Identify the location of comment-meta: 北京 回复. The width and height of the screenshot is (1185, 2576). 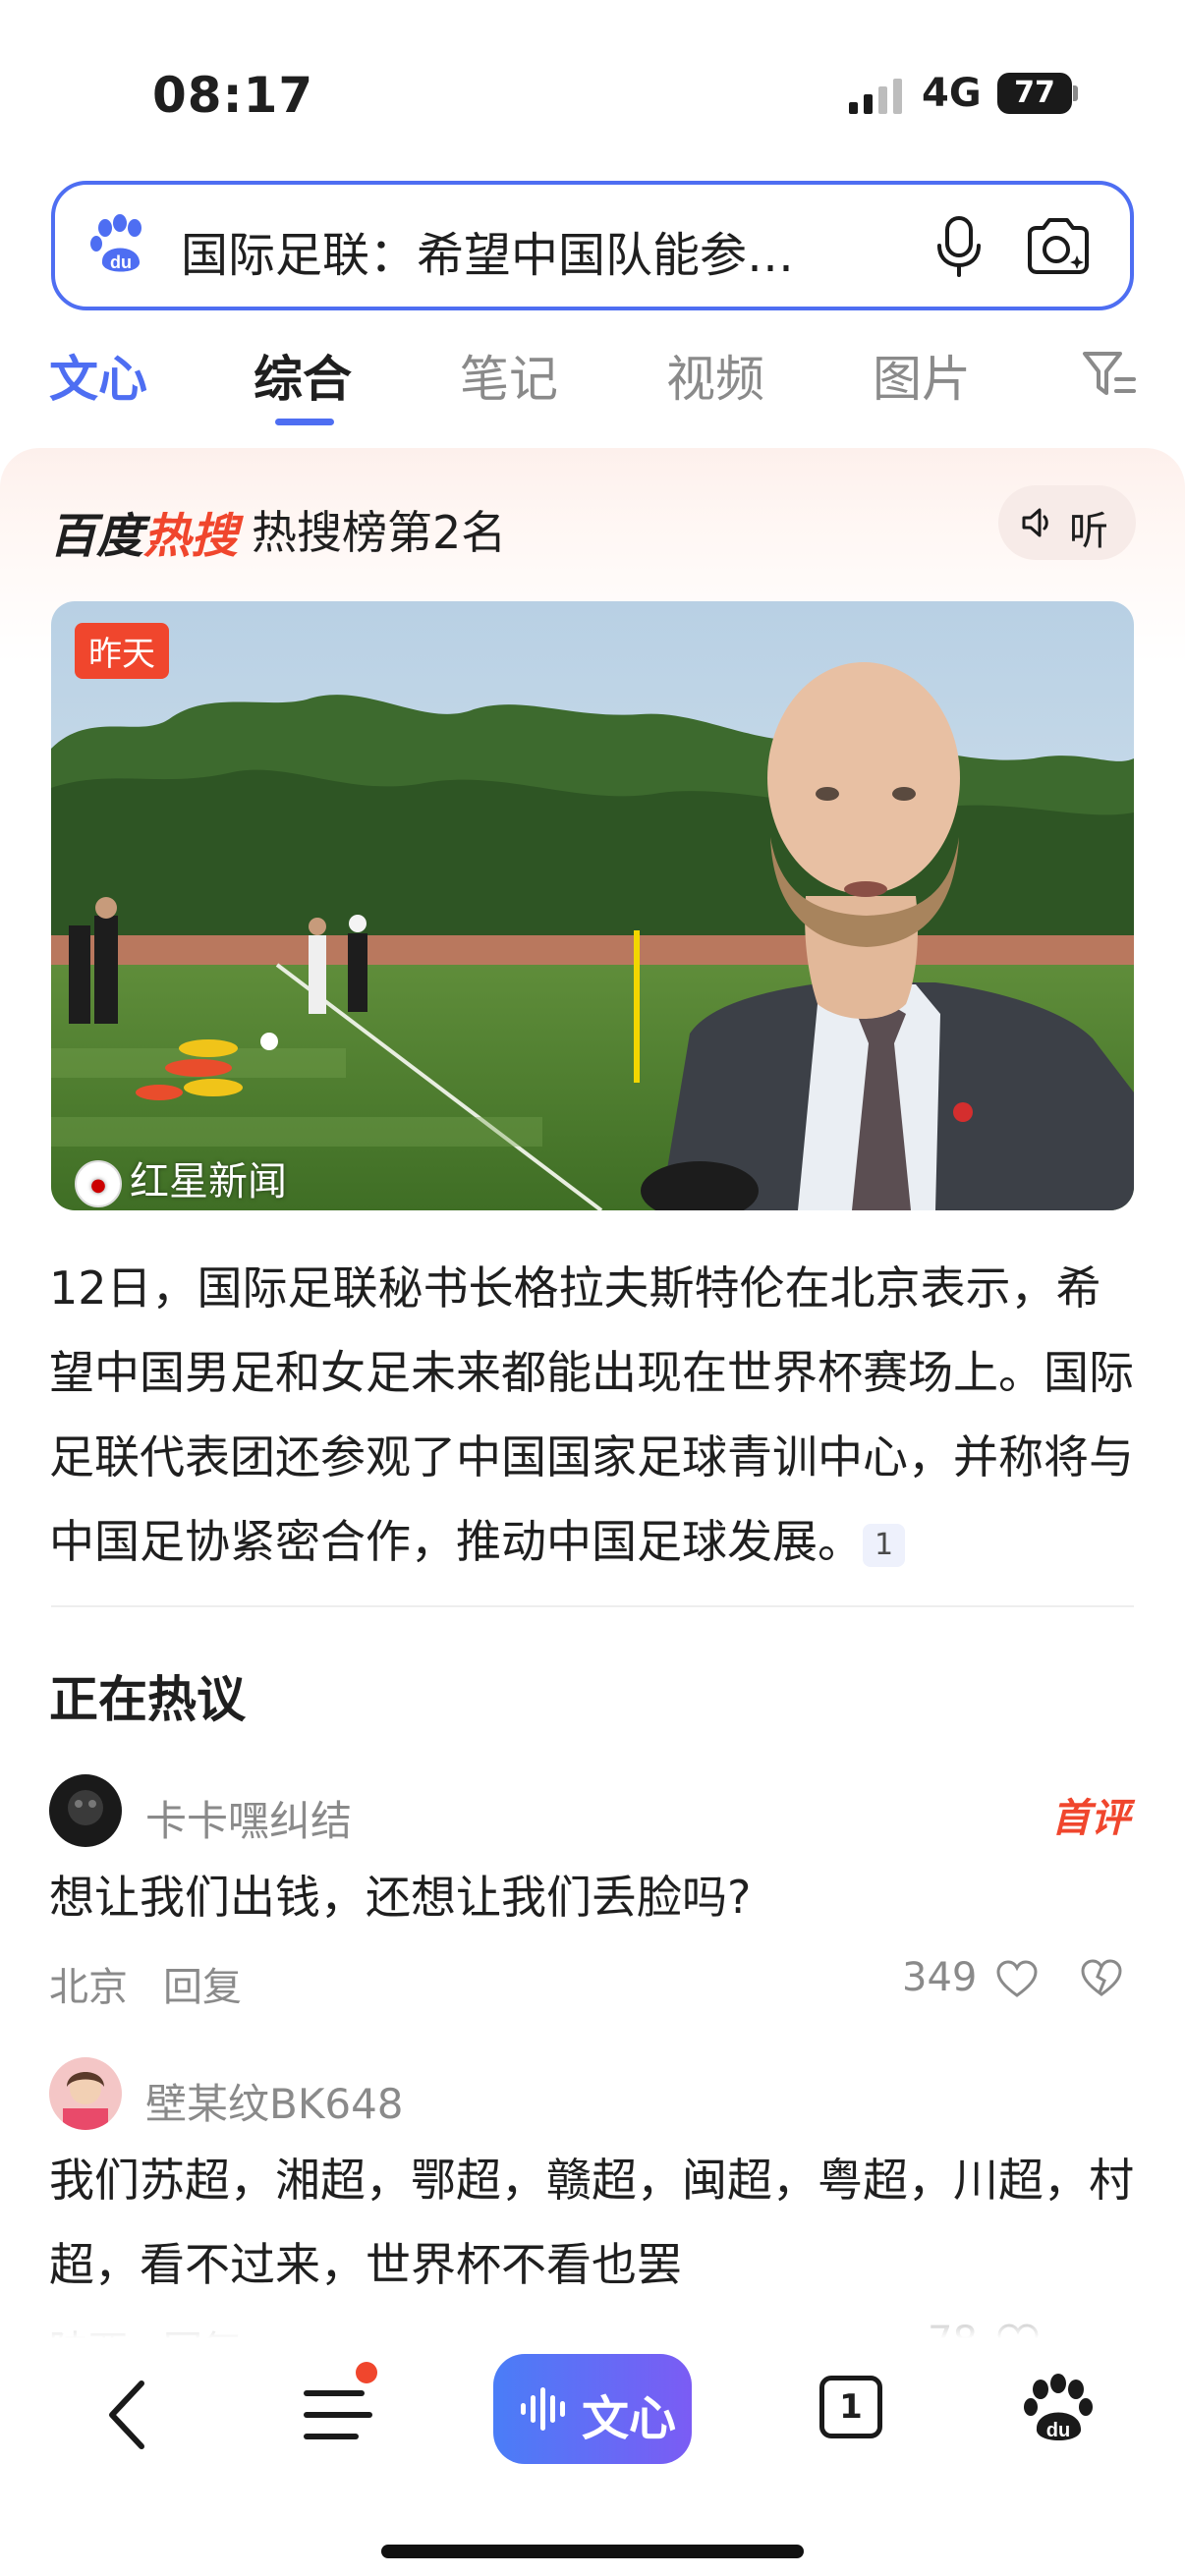
(146, 1983).